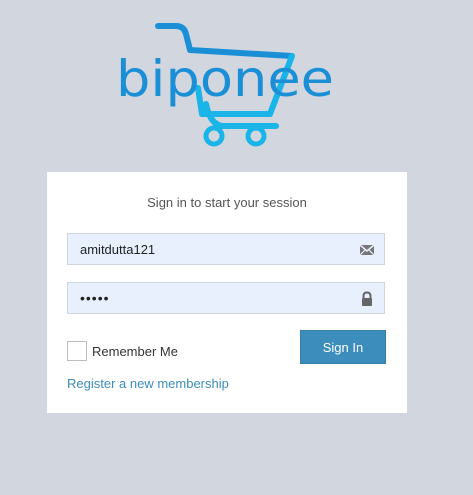 The image size is (473, 495). Describe the element at coordinates (367, 250) in the screenshot. I see `envelope-icon` at that location.